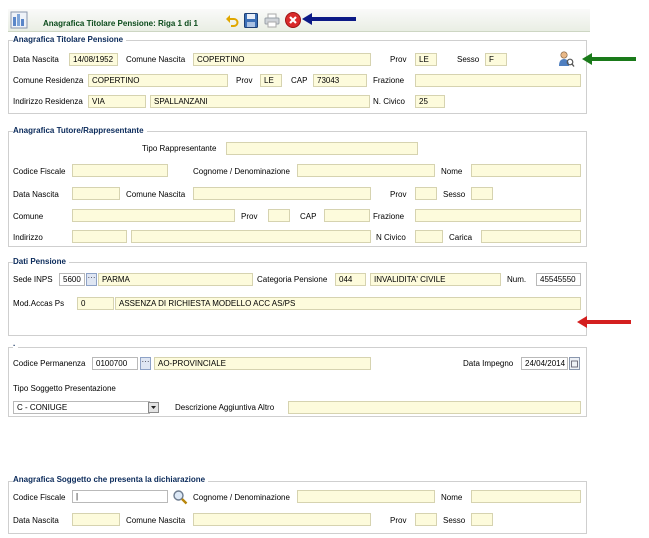  I want to click on sede-inps-code-field: 5600, so click(72, 279).